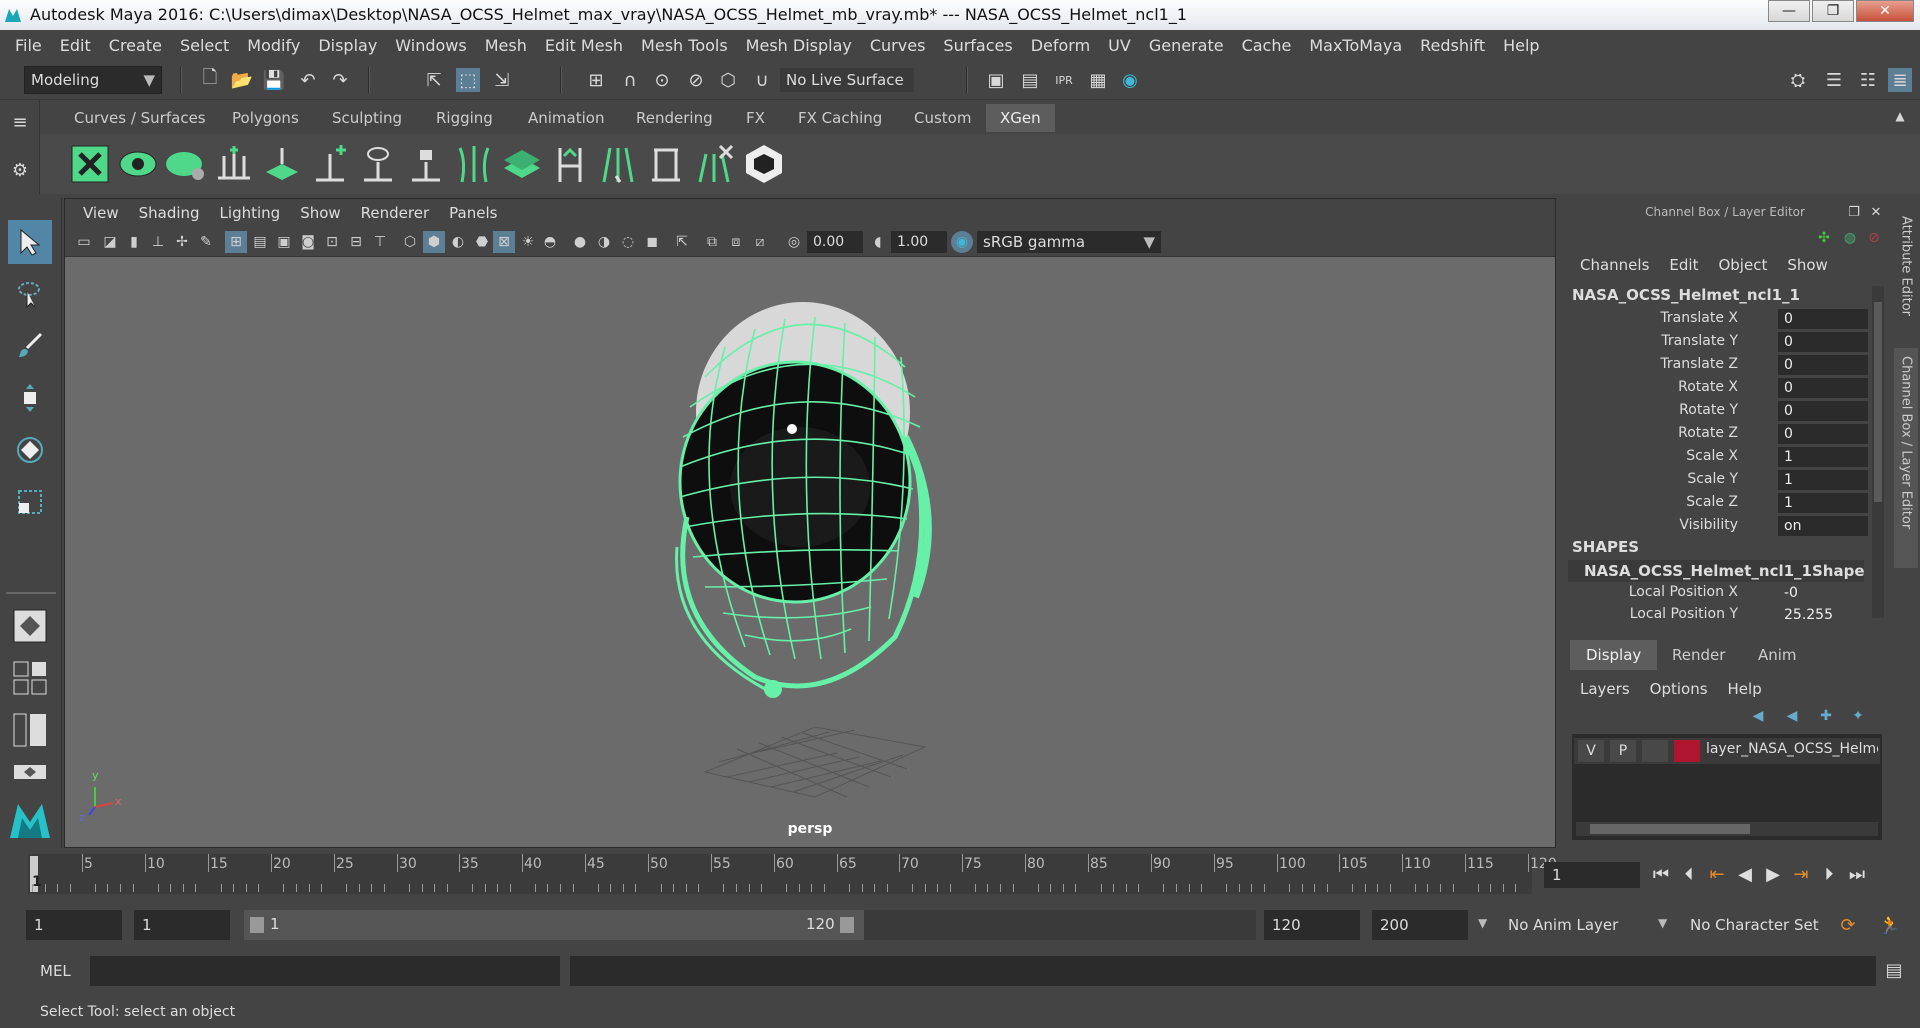 The width and height of the screenshot is (1920, 1028). Describe the element at coordinates (367, 118) in the screenshot. I see `shelf-tab-sculpting: Sculpting` at that location.